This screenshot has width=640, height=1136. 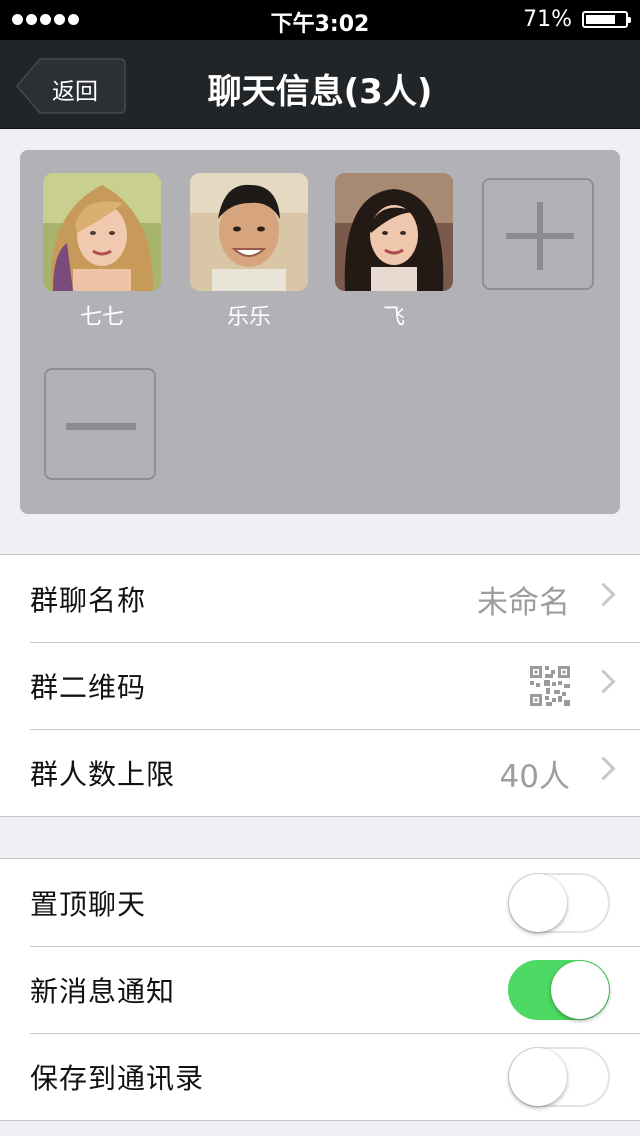 What do you see at coordinates (547, 19) in the screenshot?
I see `battery-percent: 71%` at bounding box center [547, 19].